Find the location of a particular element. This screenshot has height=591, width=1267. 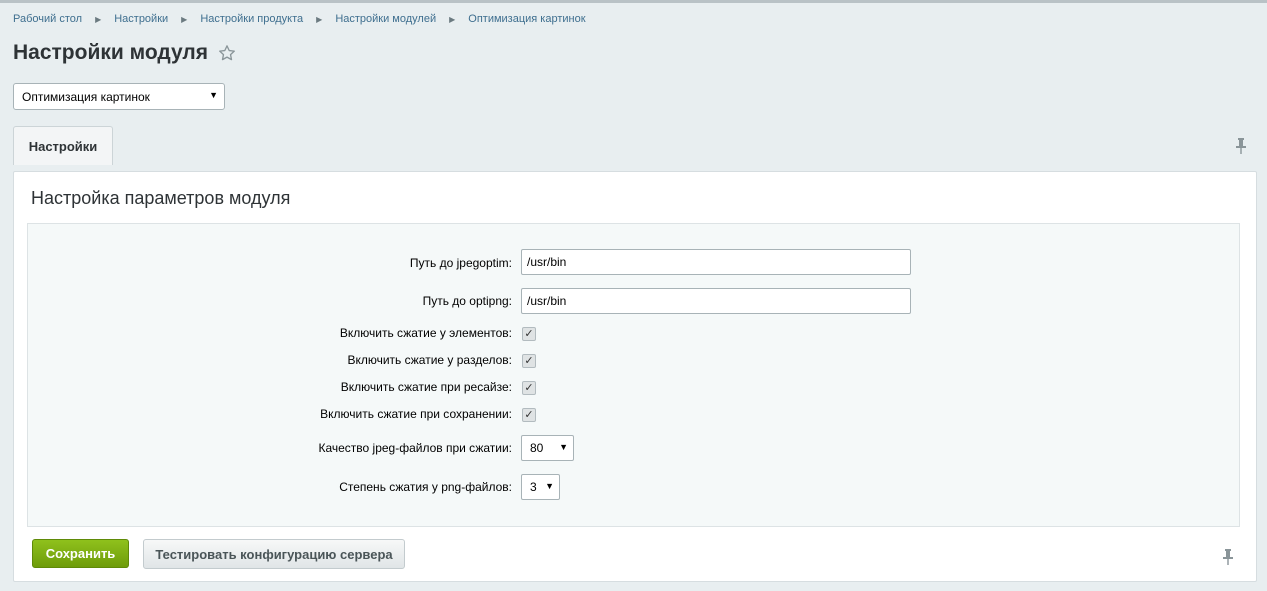

module-select-value: Оптимизация картинок is located at coordinates (86, 97).